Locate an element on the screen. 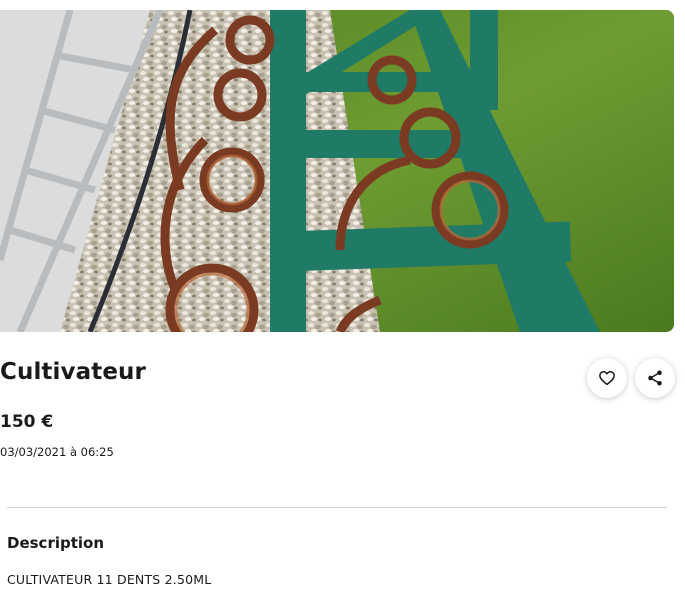 This screenshot has width=685, height=591. listing-title: Cultivateur is located at coordinates (73, 372).